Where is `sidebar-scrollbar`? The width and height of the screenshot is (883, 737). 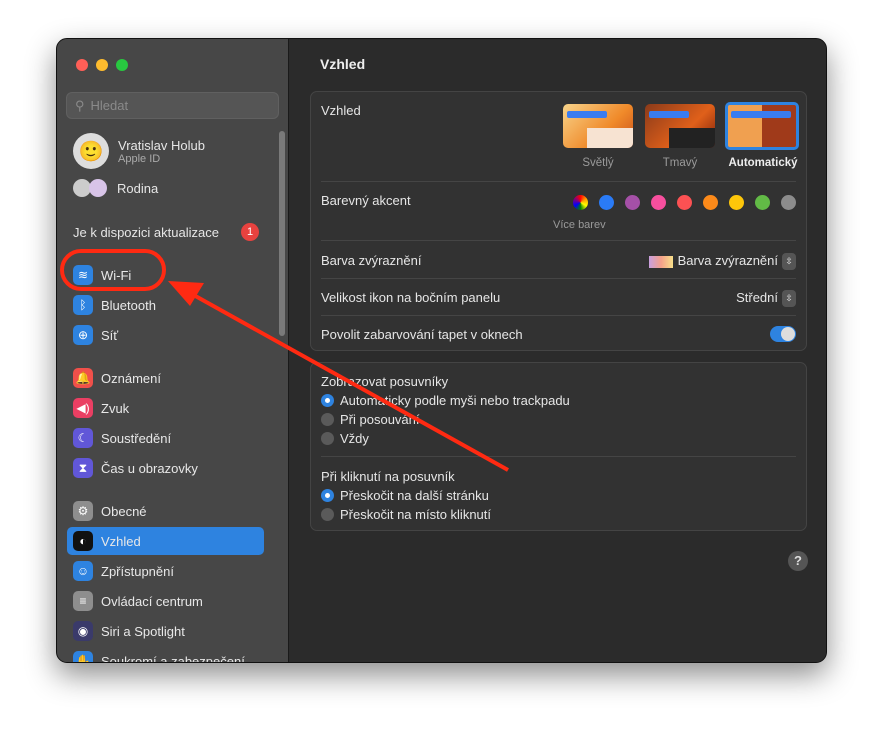
sidebar-scrollbar is located at coordinates (282, 233).